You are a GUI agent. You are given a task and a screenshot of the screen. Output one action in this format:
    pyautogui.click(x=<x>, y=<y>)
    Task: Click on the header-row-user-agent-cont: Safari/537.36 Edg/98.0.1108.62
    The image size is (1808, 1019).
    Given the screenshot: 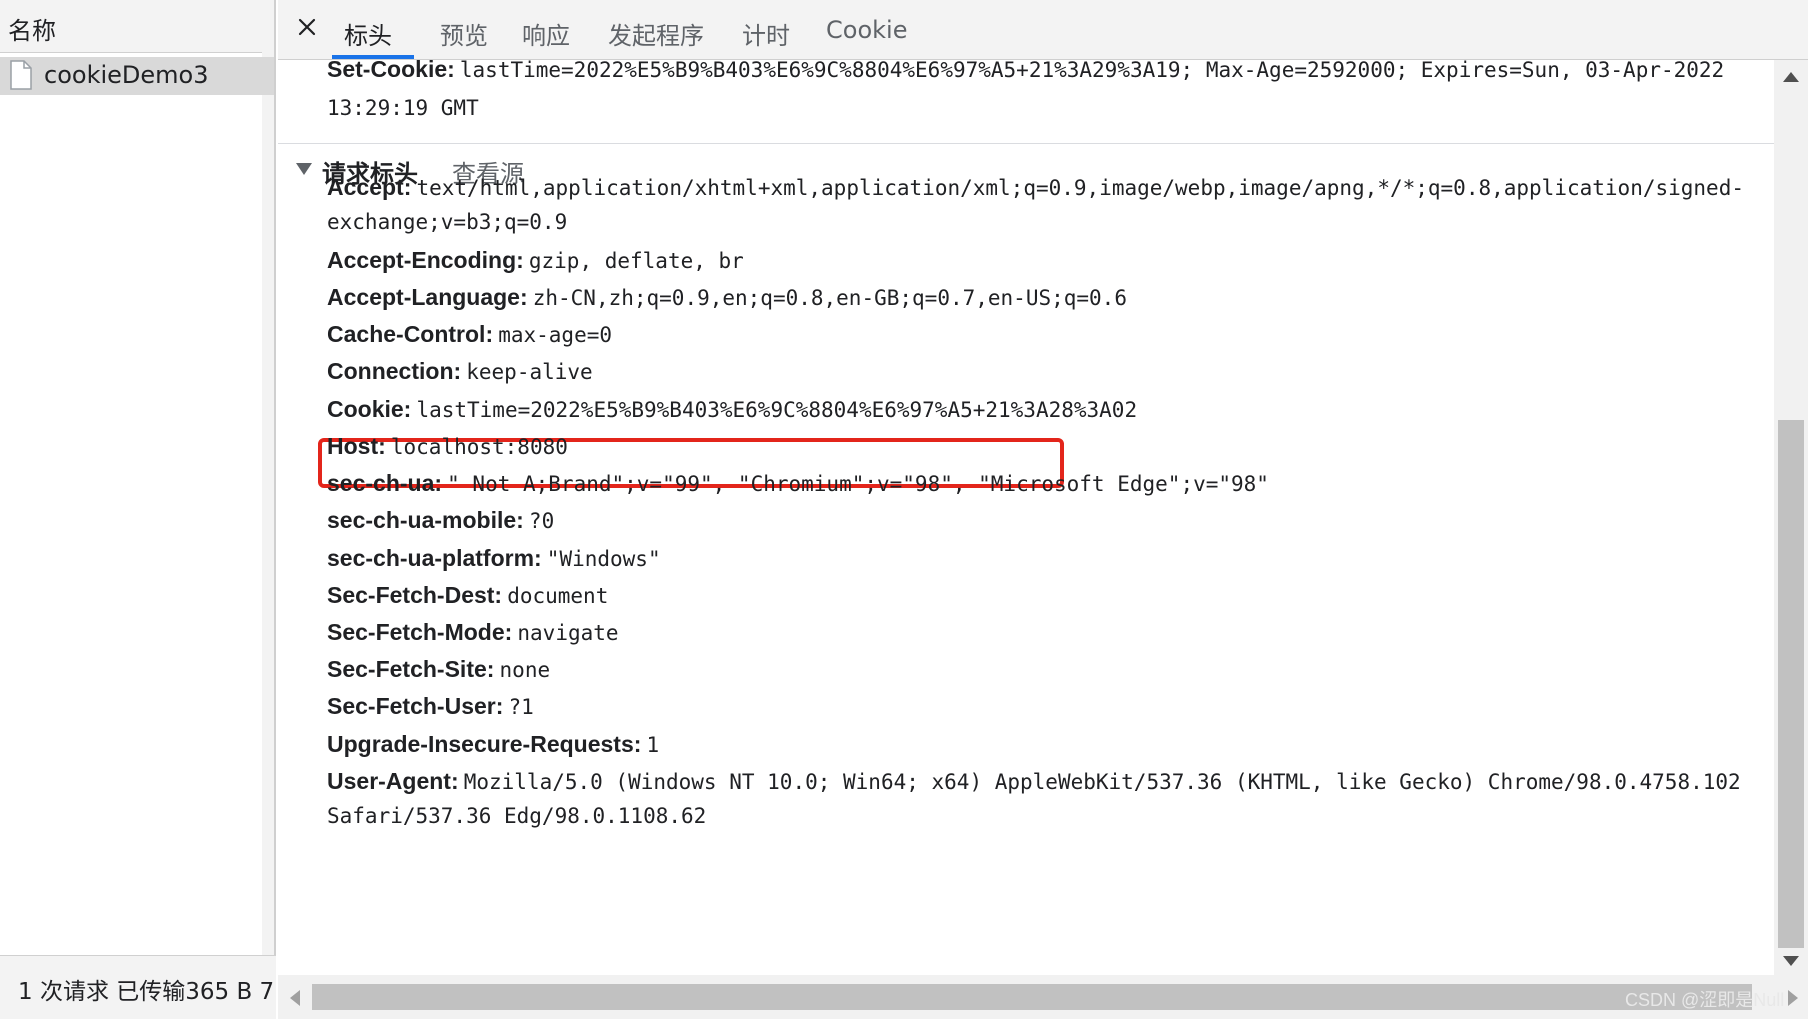 What is the action you would take?
    pyautogui.click(x=516, y=816)
    